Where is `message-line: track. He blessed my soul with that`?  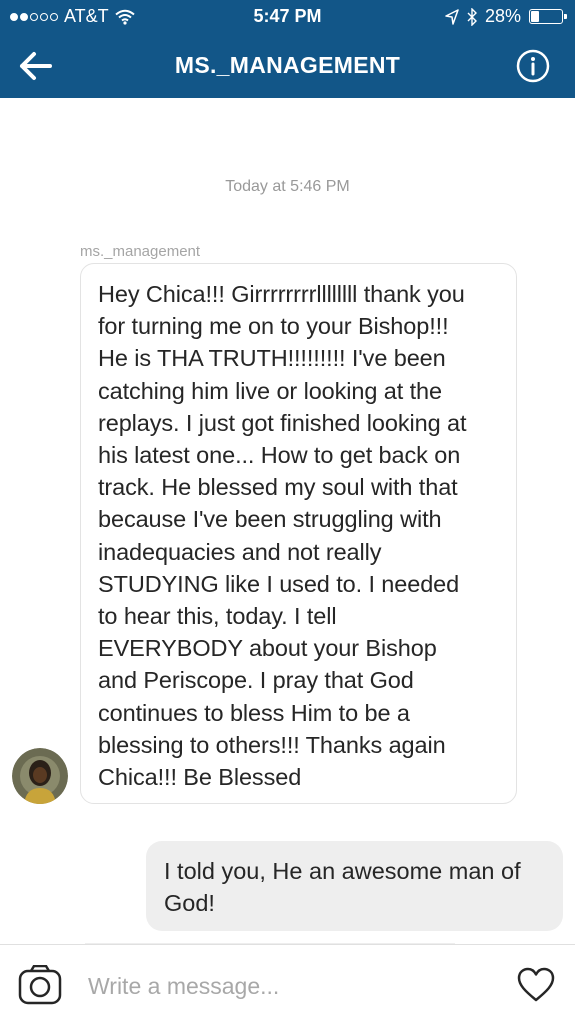 message-line: track. He blessed my soul with that is located at coordinates (278, 487).